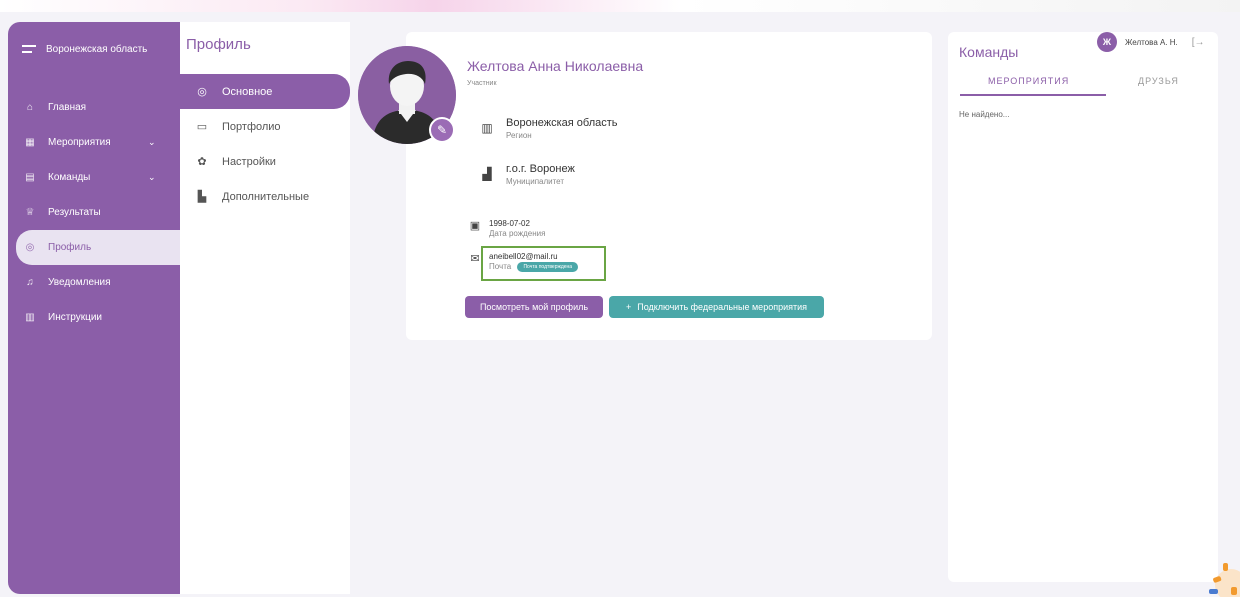 The image size is (1240, 597). What do you see at coordinates (70, 247) in the screenshot?
I see `sidebar-item-label: Профиль` at bounding box center [70, 247].